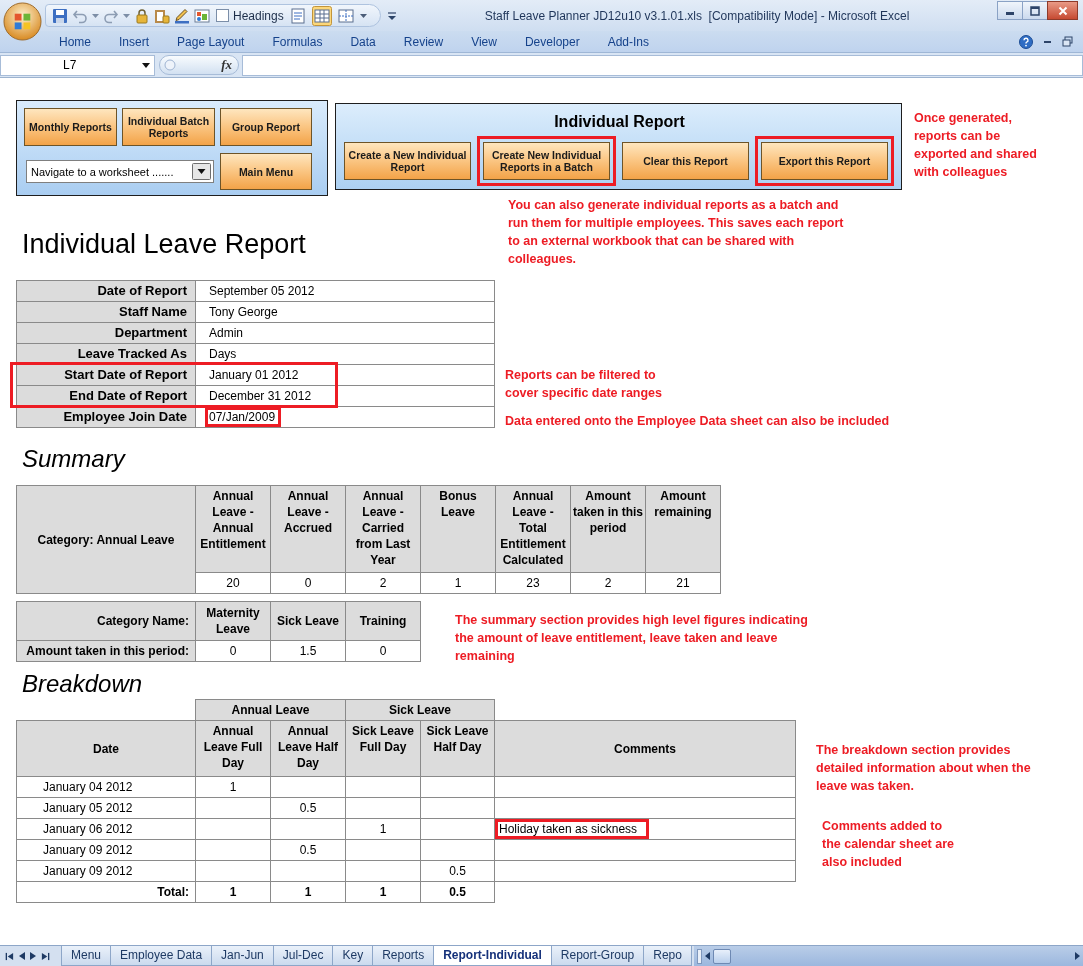  I want to click on table-cell: 20, so click(233, 583).